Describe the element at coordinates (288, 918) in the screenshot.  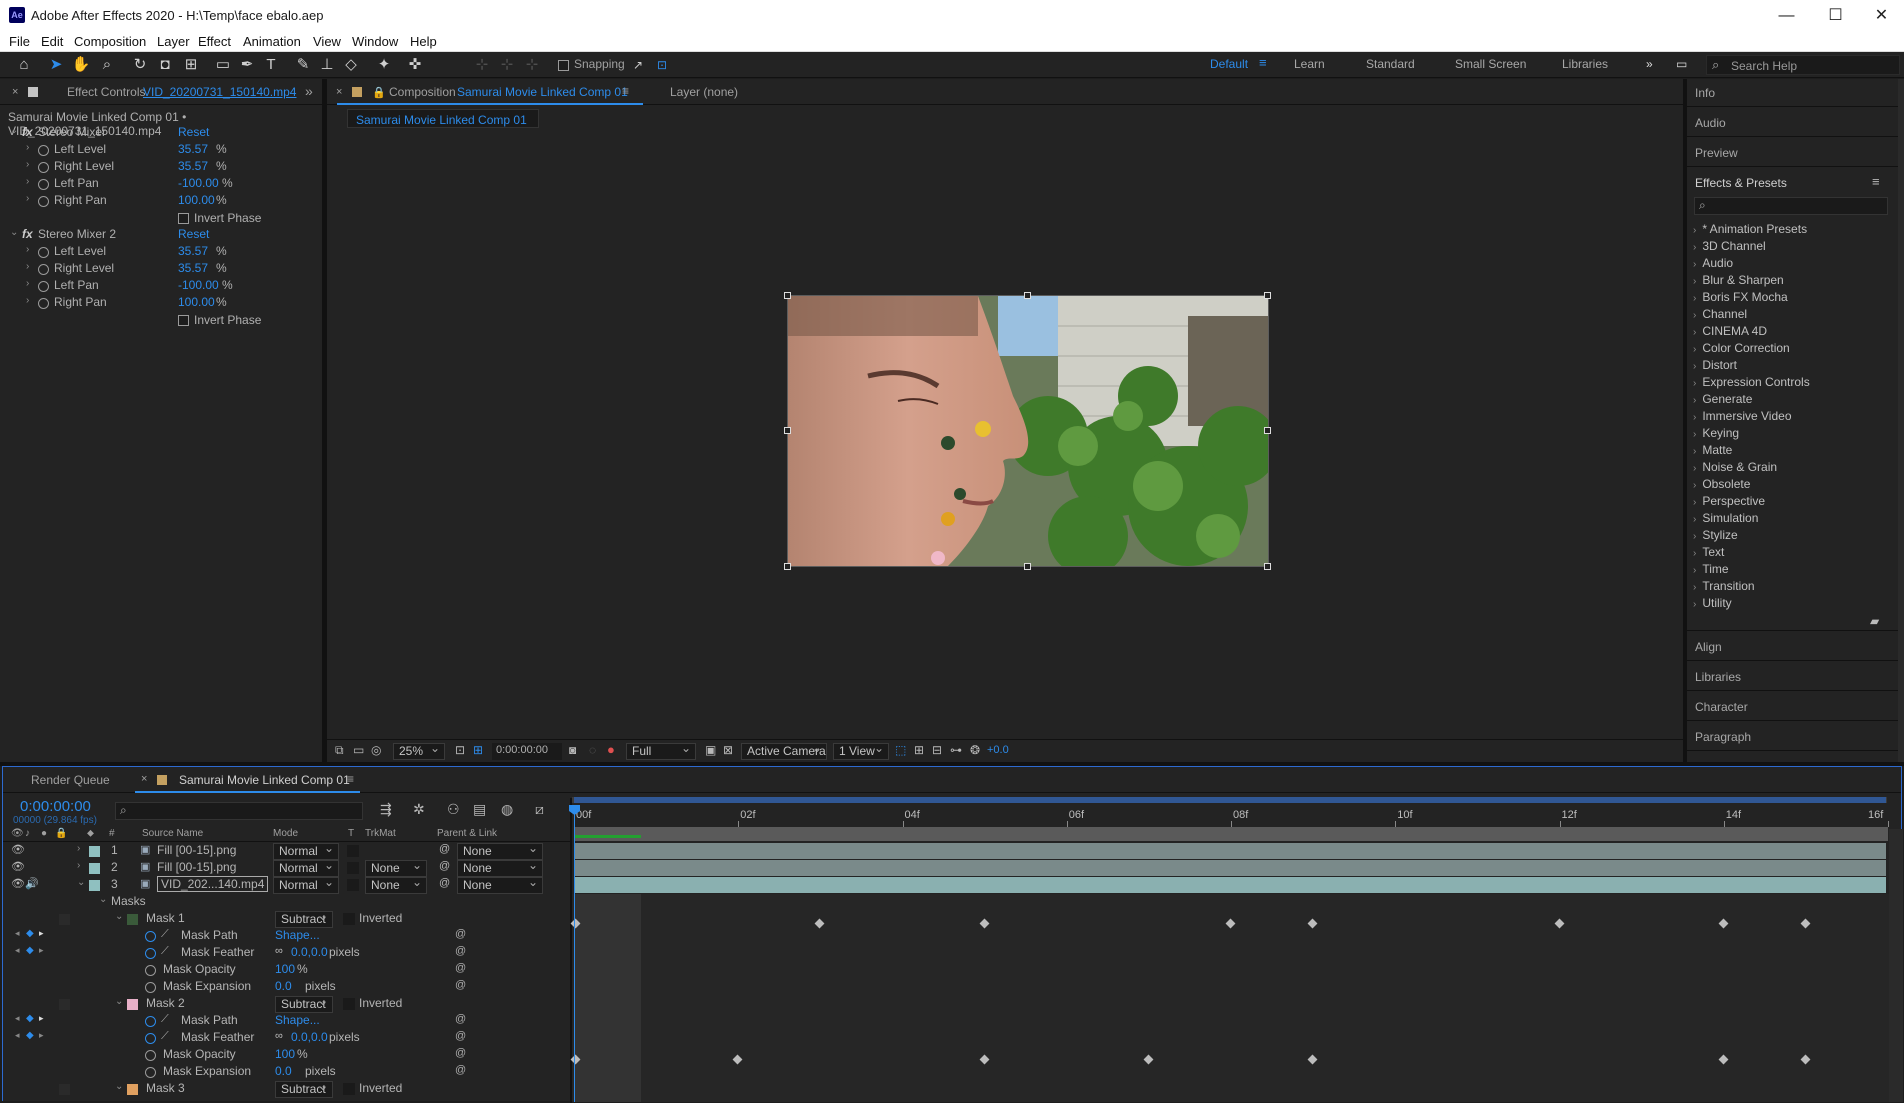
I see `mask-row: ⌄ Mask 1 Subtract Inverted` at that location.